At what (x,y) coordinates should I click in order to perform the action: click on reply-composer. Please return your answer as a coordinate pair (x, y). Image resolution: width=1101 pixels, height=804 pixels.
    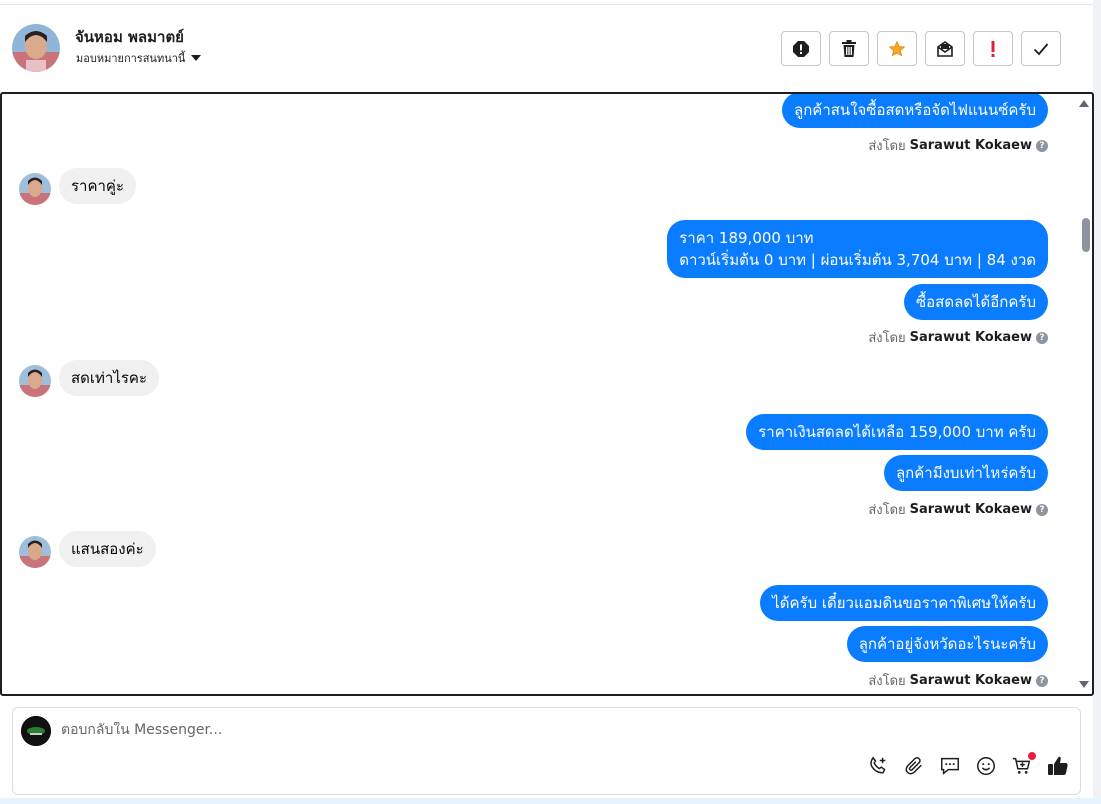
    Looking at the image, I should click on (546, 751).